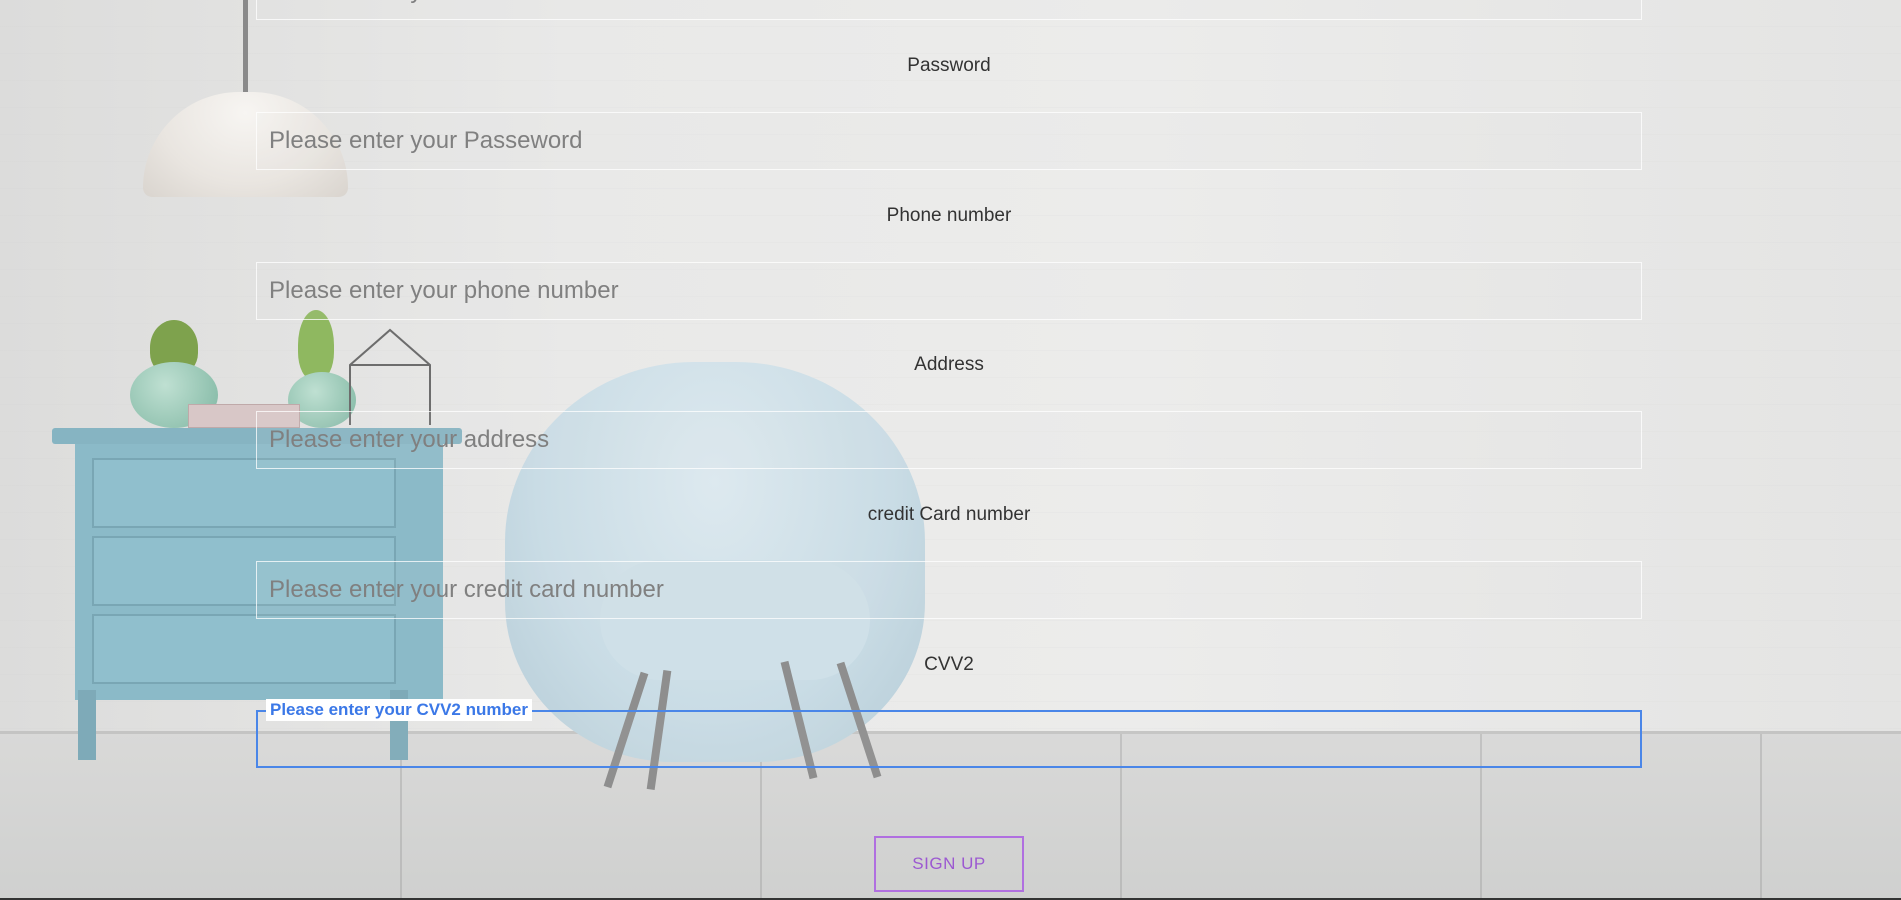 The height and width of the screenshot is (900, 1901). Describe the element at coordinates (949, 590) in the screenshot. I see `credit-card-field` at that location.